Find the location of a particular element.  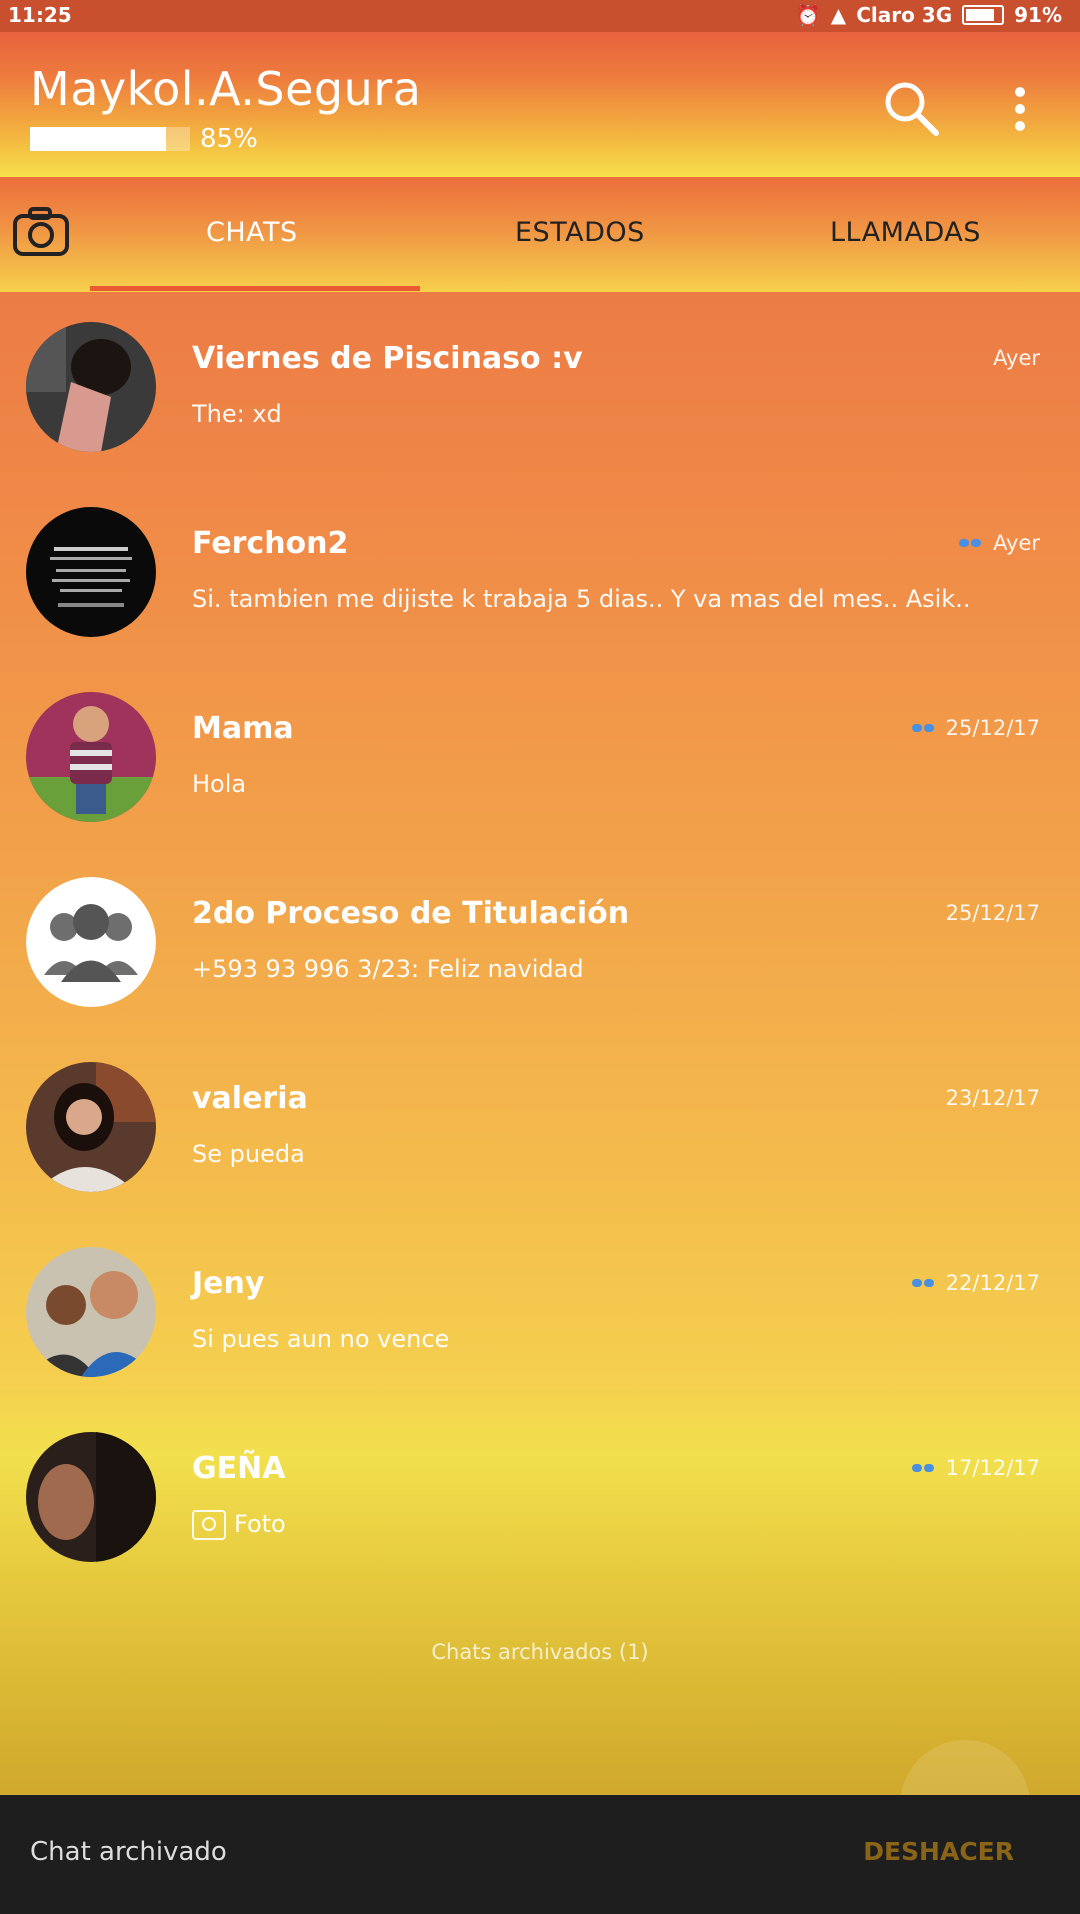

snackbar: Chat archivado DESHACER is located at coordinates (540, 1854).